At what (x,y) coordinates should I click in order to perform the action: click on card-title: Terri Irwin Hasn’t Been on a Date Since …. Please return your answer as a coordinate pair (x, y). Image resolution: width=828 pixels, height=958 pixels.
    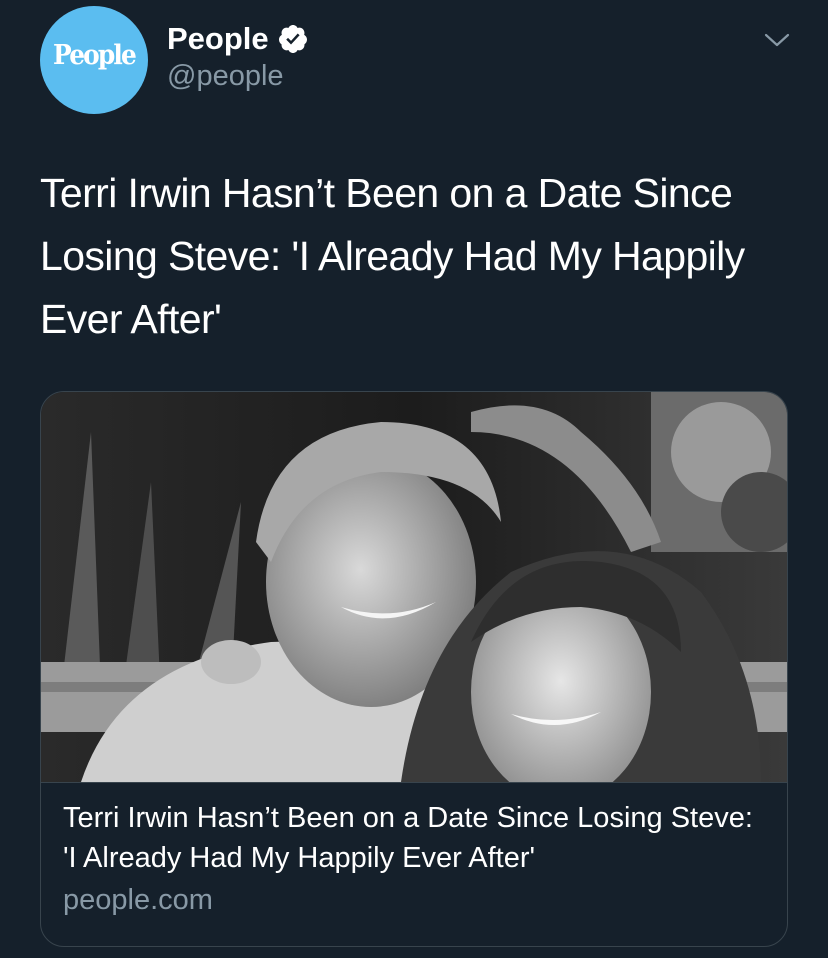
    Looking at the image, I should click on (413, 838).